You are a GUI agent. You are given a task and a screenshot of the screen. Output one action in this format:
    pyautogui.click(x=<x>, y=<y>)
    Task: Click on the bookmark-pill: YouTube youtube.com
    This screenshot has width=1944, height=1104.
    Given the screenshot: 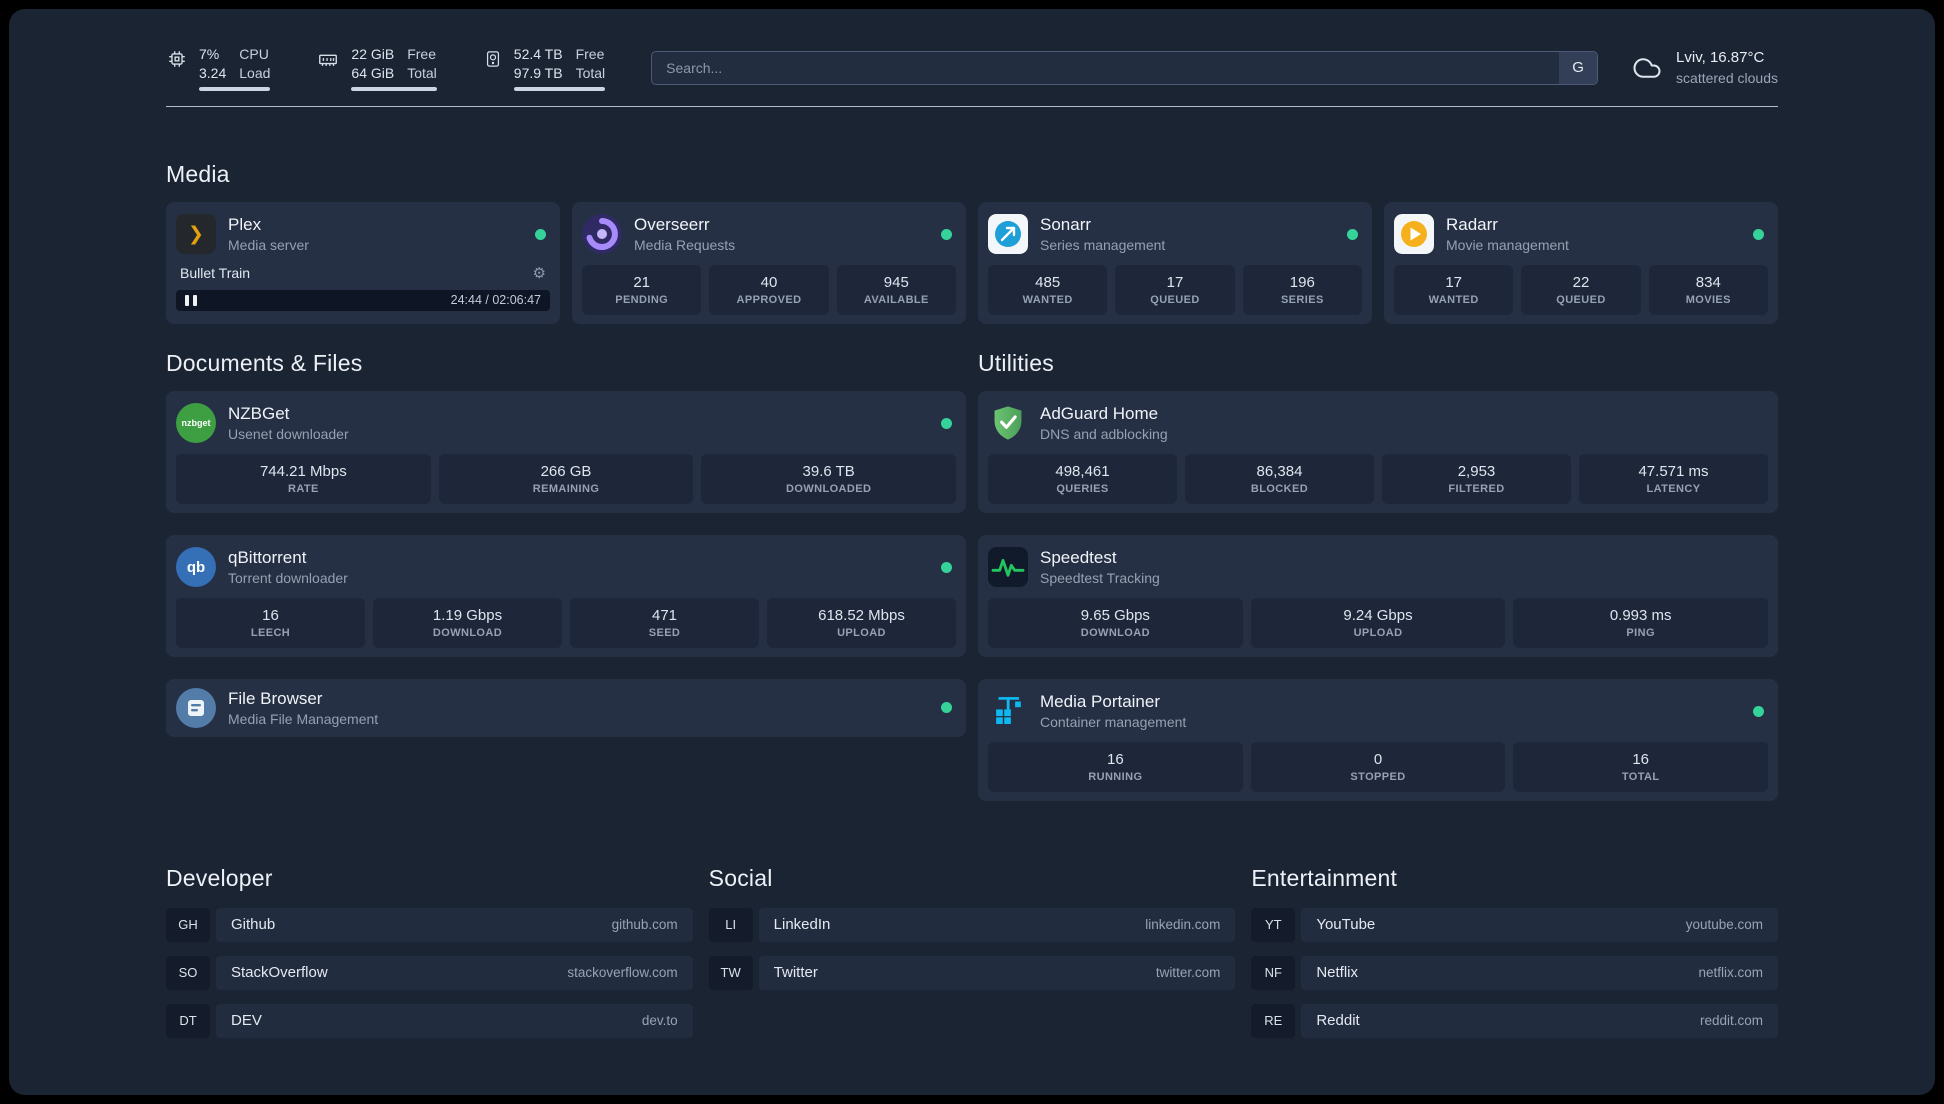 What is the action you would take?
    pyautogui.click(x=1539, y=924)
    